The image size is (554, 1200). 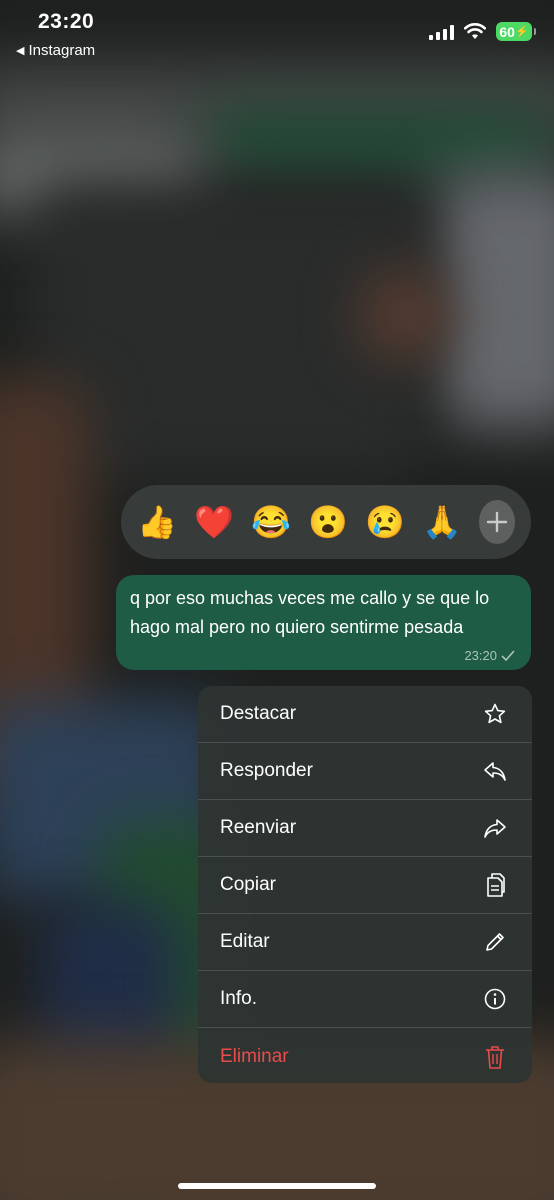 I want to click on menu-item-label: Responder, so click(x=266, y=770).